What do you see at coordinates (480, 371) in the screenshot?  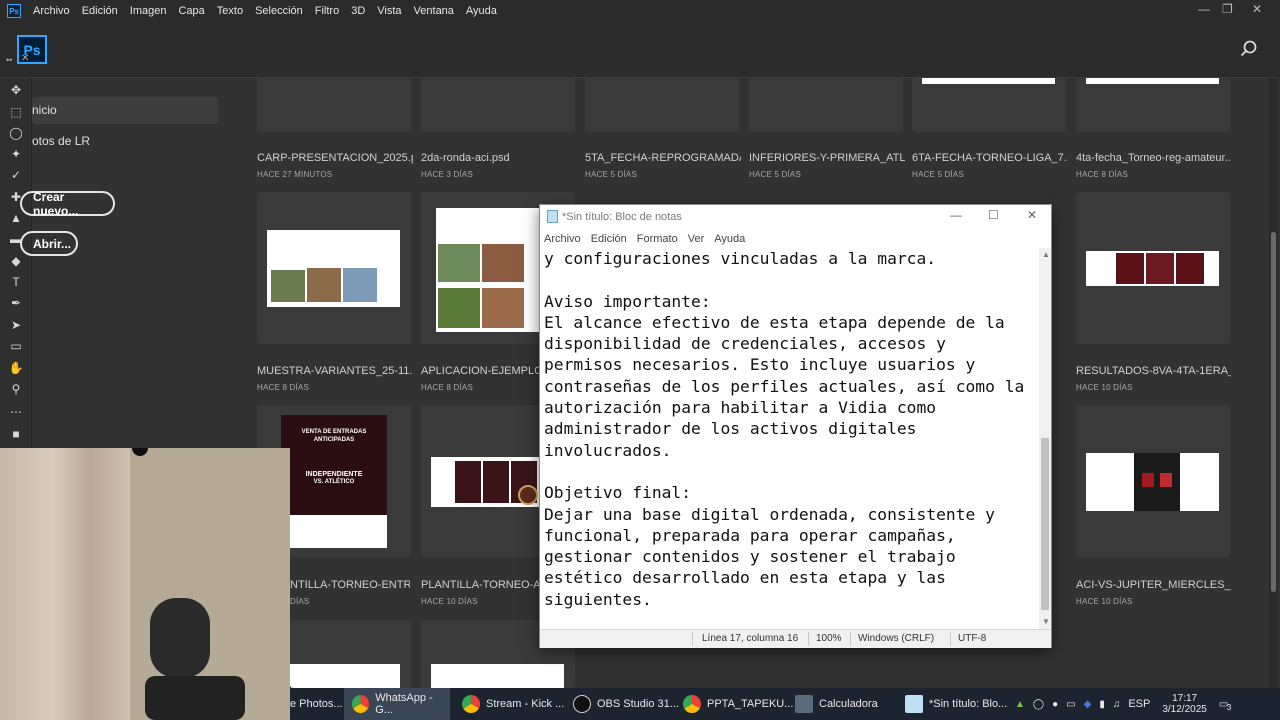 I see `file-name: APLICACION-EJEMPLO.ps` at bounding box center [480, 371].